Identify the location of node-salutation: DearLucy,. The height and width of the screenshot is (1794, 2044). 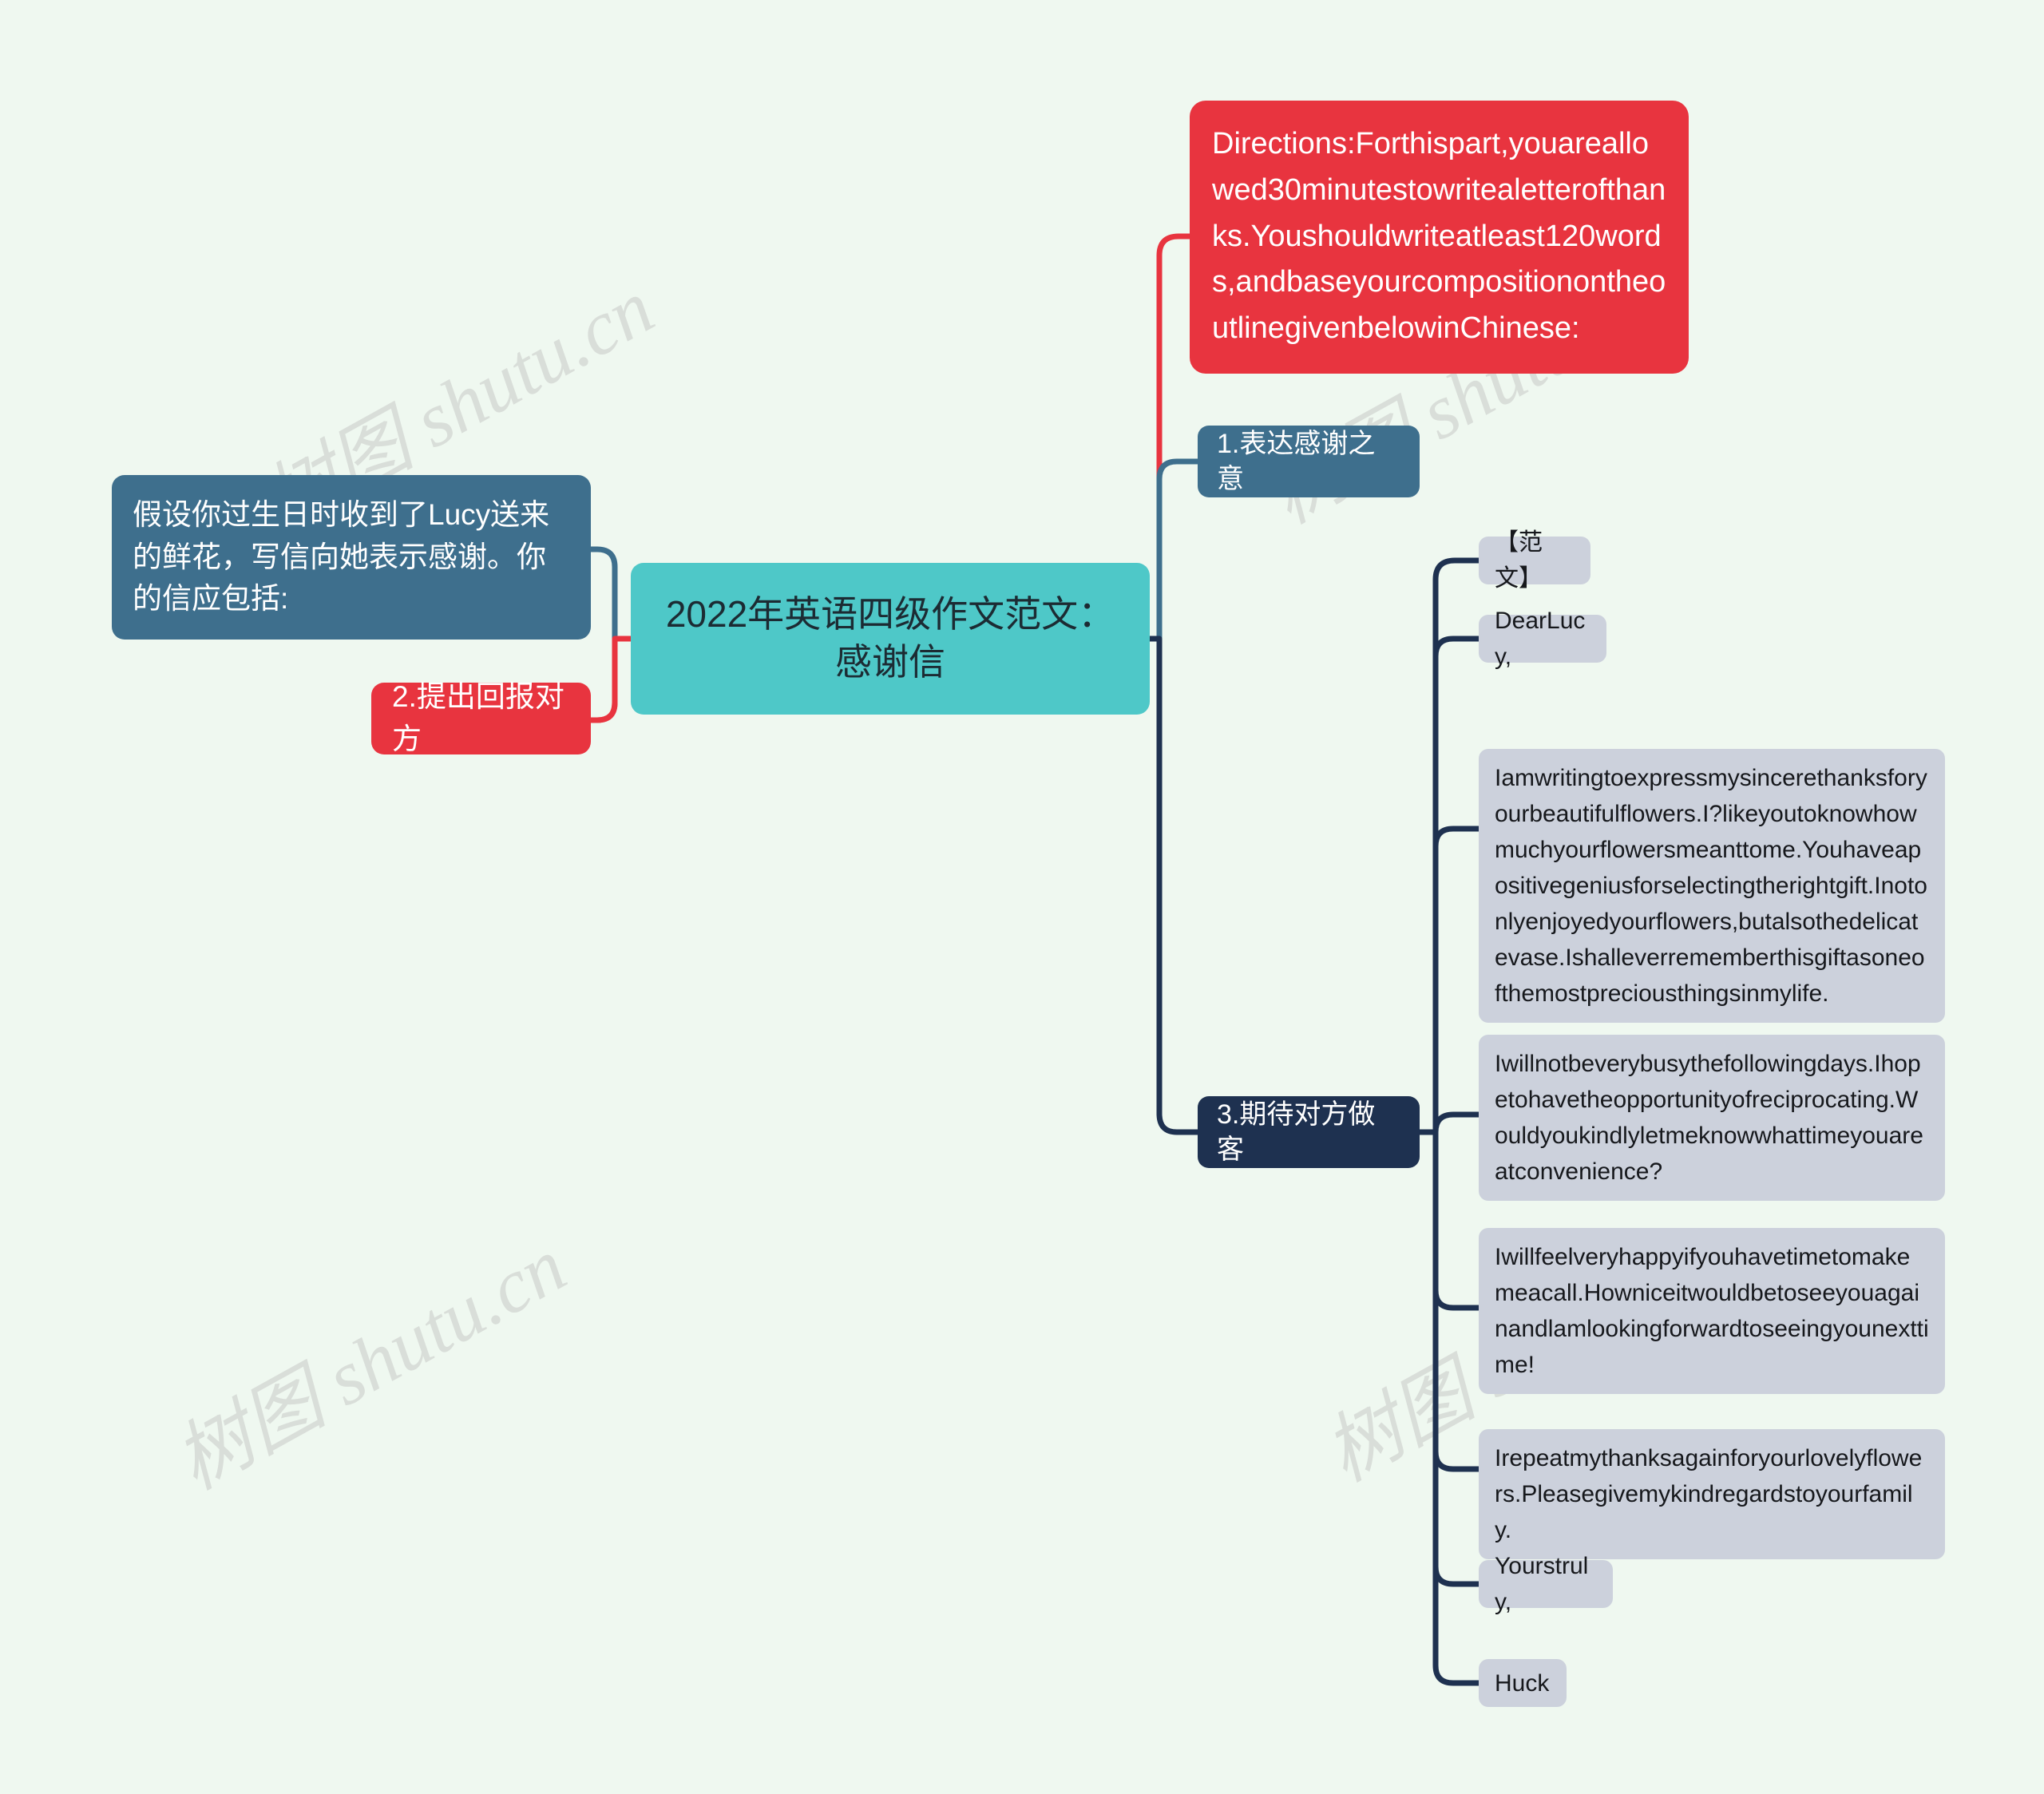
(1542, 639).